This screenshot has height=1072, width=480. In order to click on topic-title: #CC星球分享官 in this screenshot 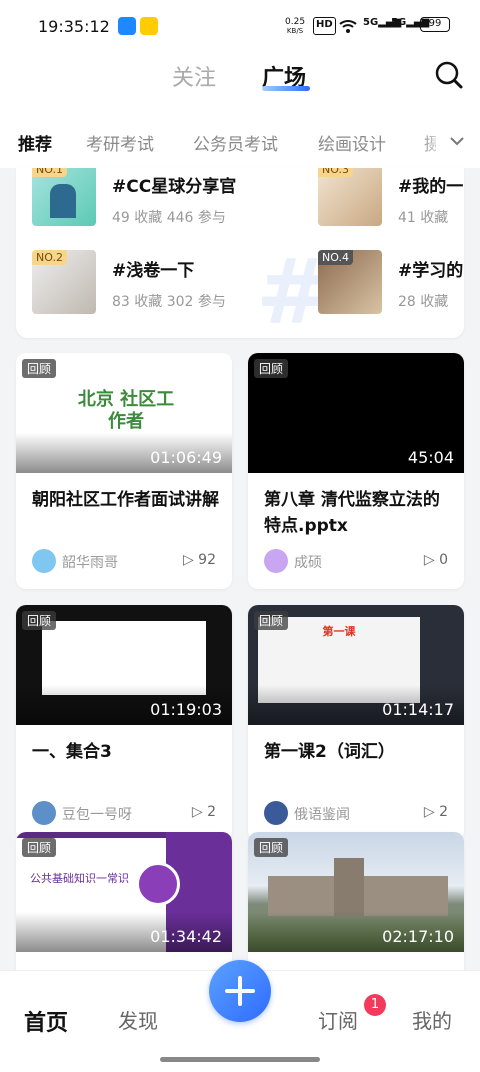, I will do `click(174, 187)`.